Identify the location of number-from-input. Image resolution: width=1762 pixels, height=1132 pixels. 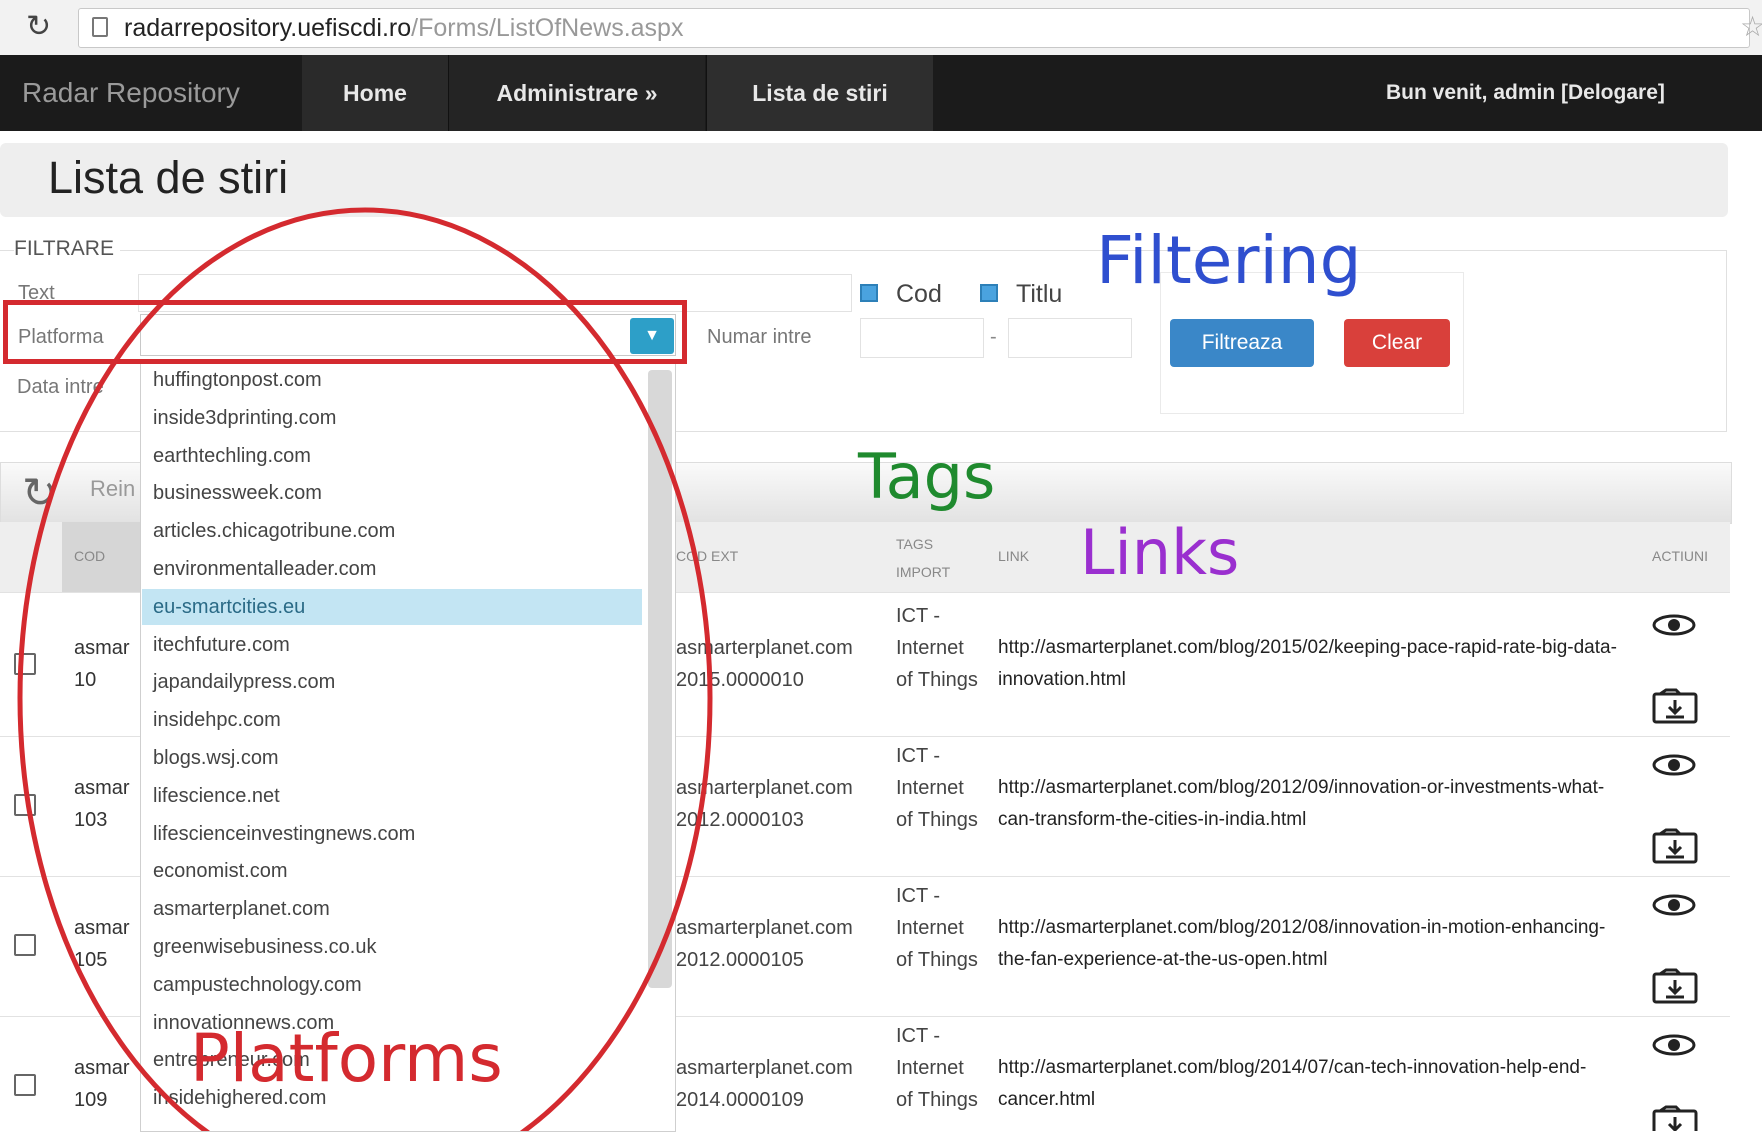
(922, 338).